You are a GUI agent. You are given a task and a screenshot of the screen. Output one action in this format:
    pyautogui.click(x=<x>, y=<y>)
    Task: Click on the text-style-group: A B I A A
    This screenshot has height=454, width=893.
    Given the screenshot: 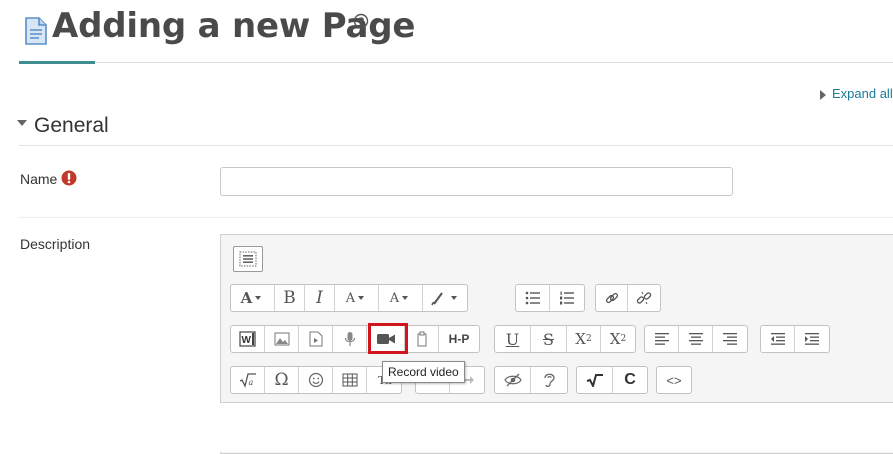 What is the action you would take?
    pyautogui.click(x=349, y=298)
    